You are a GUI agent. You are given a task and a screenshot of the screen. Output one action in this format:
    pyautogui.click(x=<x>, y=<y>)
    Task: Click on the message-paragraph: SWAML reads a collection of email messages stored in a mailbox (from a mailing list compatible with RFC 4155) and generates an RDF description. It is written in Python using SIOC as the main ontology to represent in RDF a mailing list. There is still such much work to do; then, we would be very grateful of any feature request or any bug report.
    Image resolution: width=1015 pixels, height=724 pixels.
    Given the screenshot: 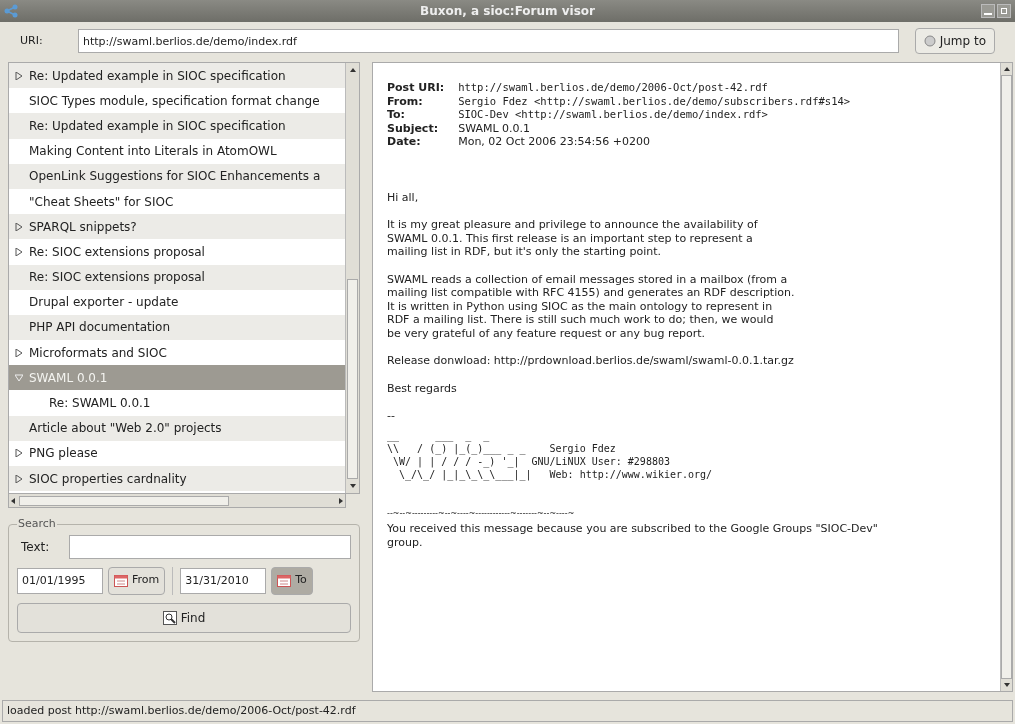 What is the action you would take?
    pyautogui.click(x=591, y=306)
    